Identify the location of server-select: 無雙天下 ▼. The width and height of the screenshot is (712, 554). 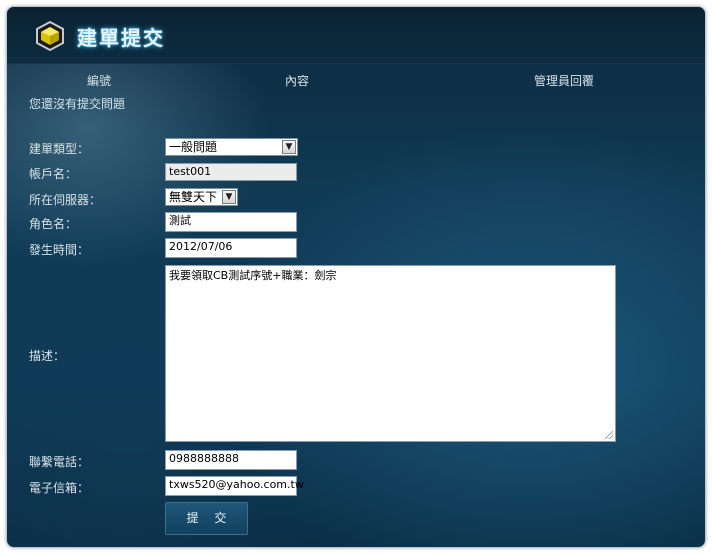
(201, 197).